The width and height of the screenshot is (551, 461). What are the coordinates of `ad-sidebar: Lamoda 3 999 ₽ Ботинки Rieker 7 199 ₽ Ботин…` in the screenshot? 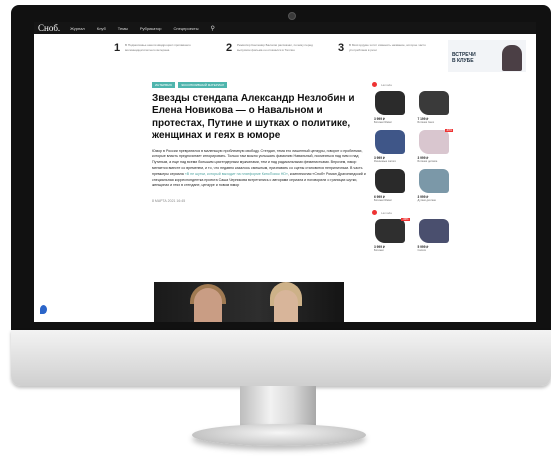 It's located at (413, 202).